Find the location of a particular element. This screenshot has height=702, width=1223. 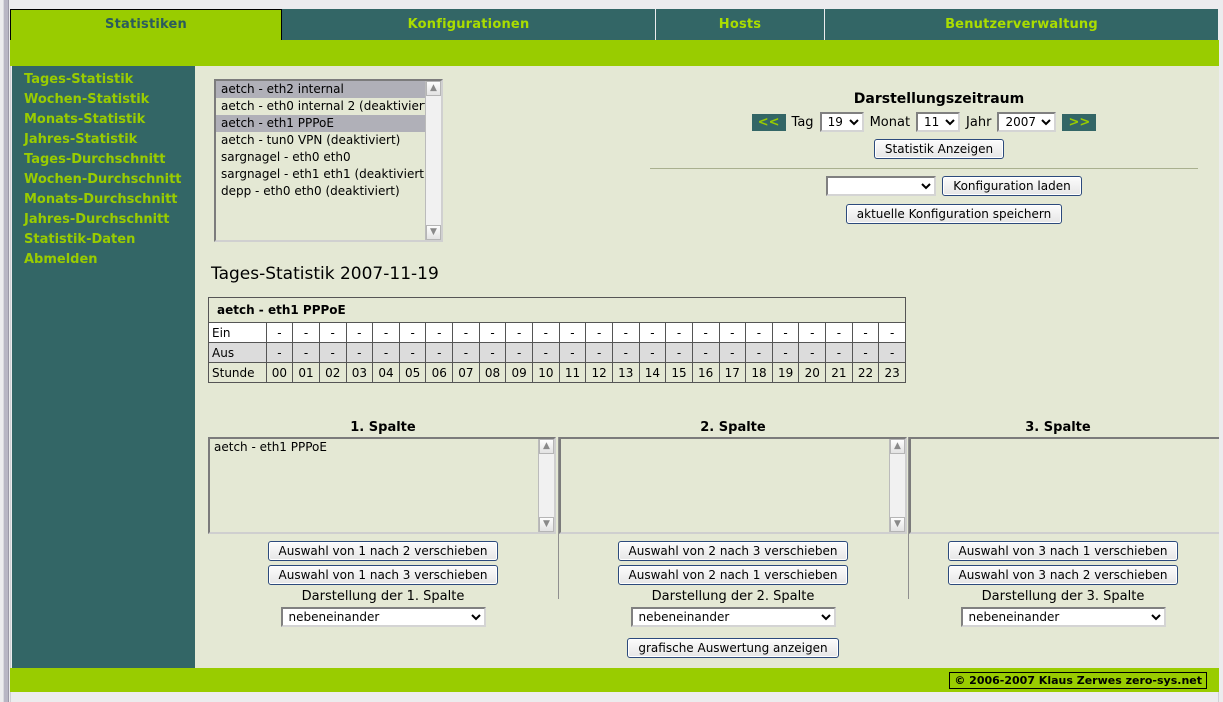

prev-period-button: << is located at coordinates (768, 122).